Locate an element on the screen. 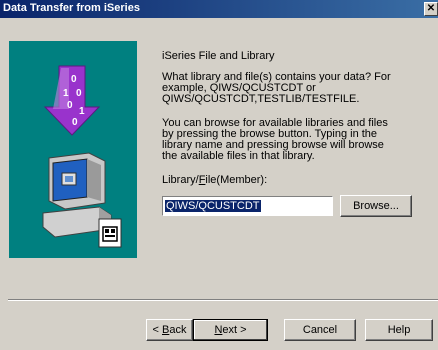 The width and height of the screenshot is (438, 350). close-button: ✕ is located at coordinates (431, 9).